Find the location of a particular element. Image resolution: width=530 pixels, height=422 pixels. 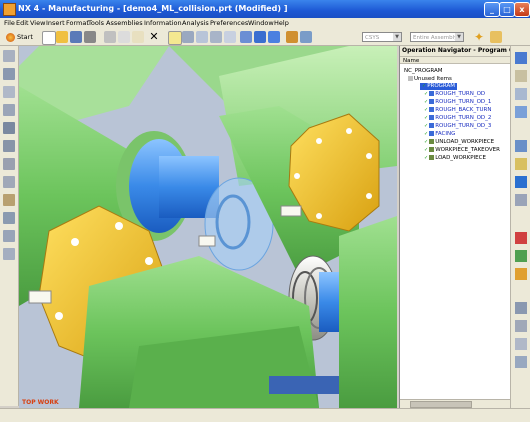

tree-op-label: UNLOAD_WORKPIECE is located at coordinates (465, 142).